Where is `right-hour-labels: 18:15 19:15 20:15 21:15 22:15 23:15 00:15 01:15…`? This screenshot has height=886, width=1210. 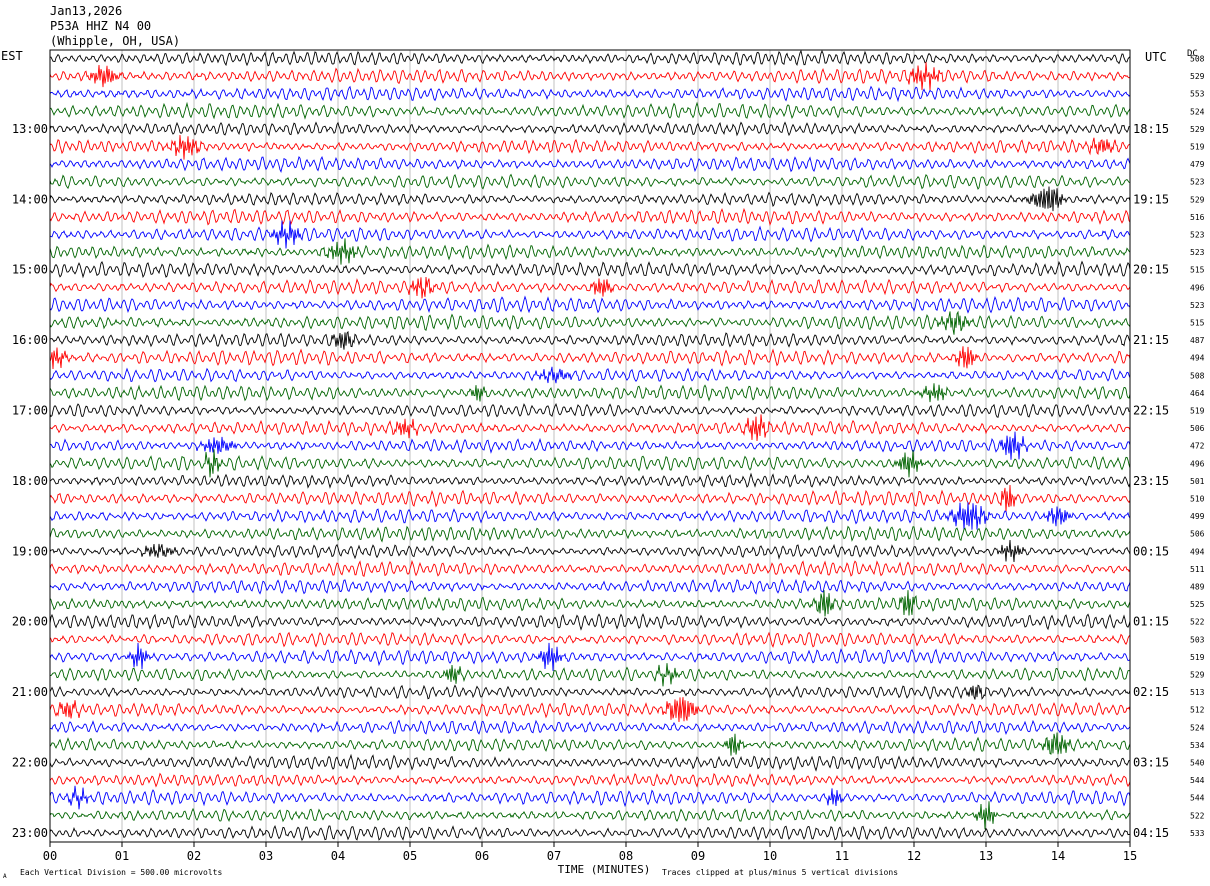 right-hour-labels: 18:15 19:15 20:15 21:15 22:15 23:15 00:15 01:15… is located at coordinates (1151, 481).